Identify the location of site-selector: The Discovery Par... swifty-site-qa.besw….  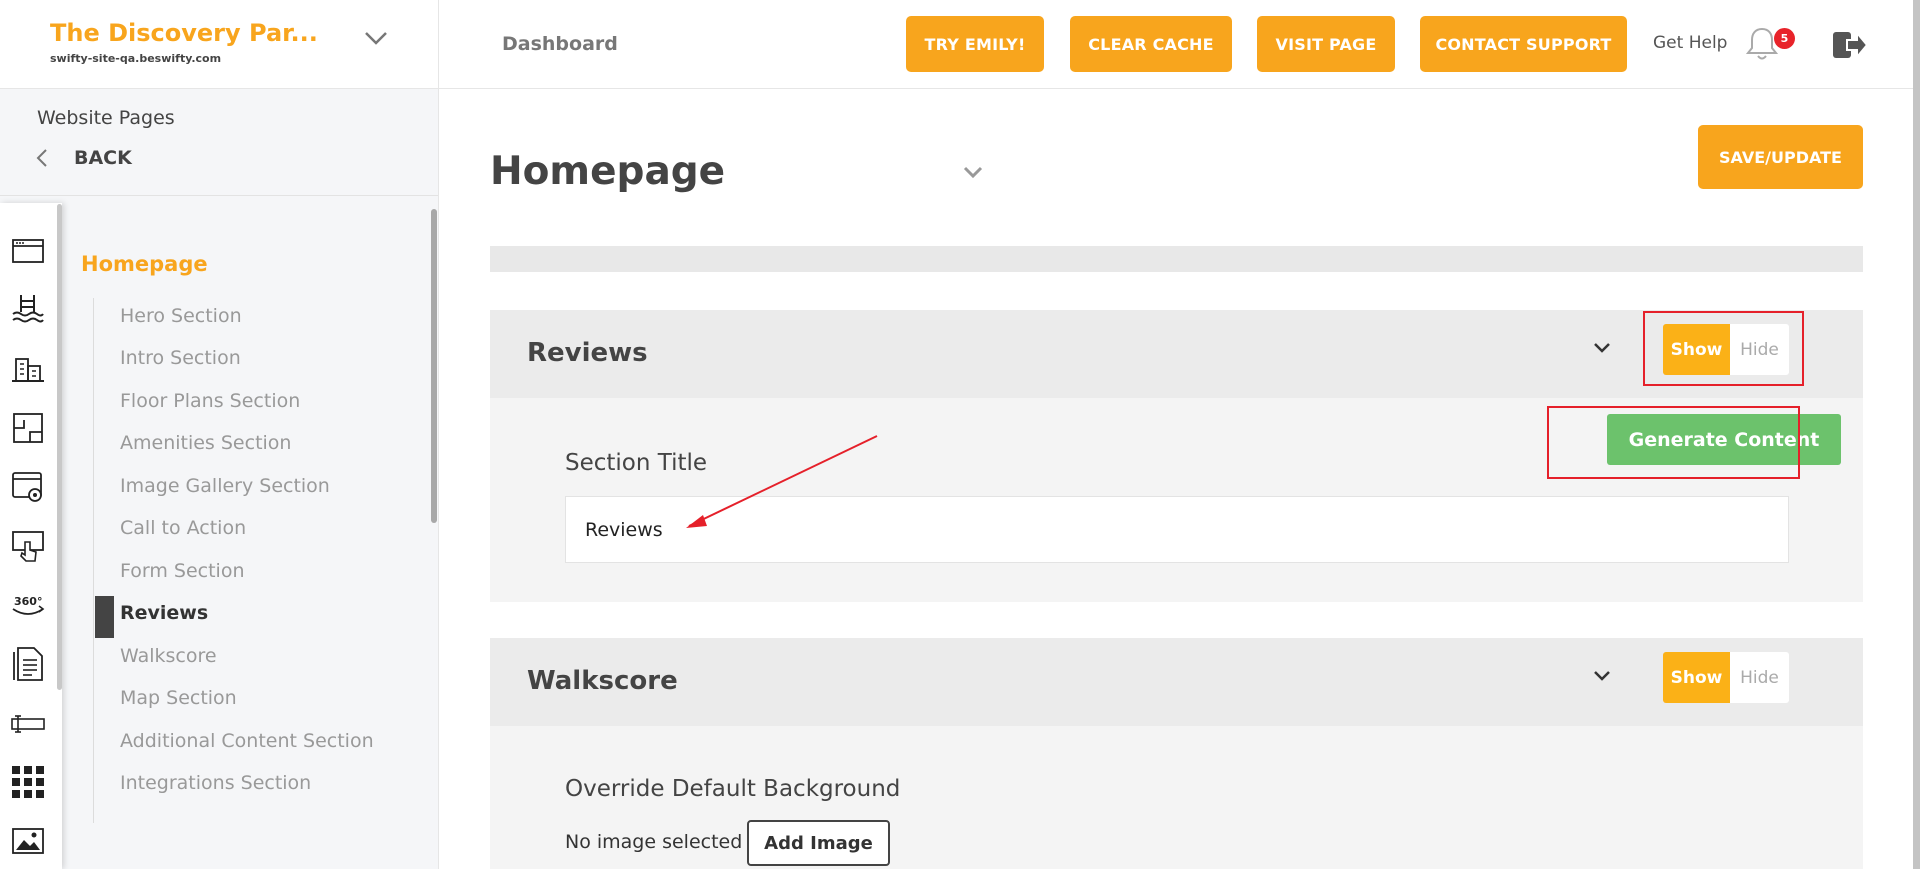
(219, 44).